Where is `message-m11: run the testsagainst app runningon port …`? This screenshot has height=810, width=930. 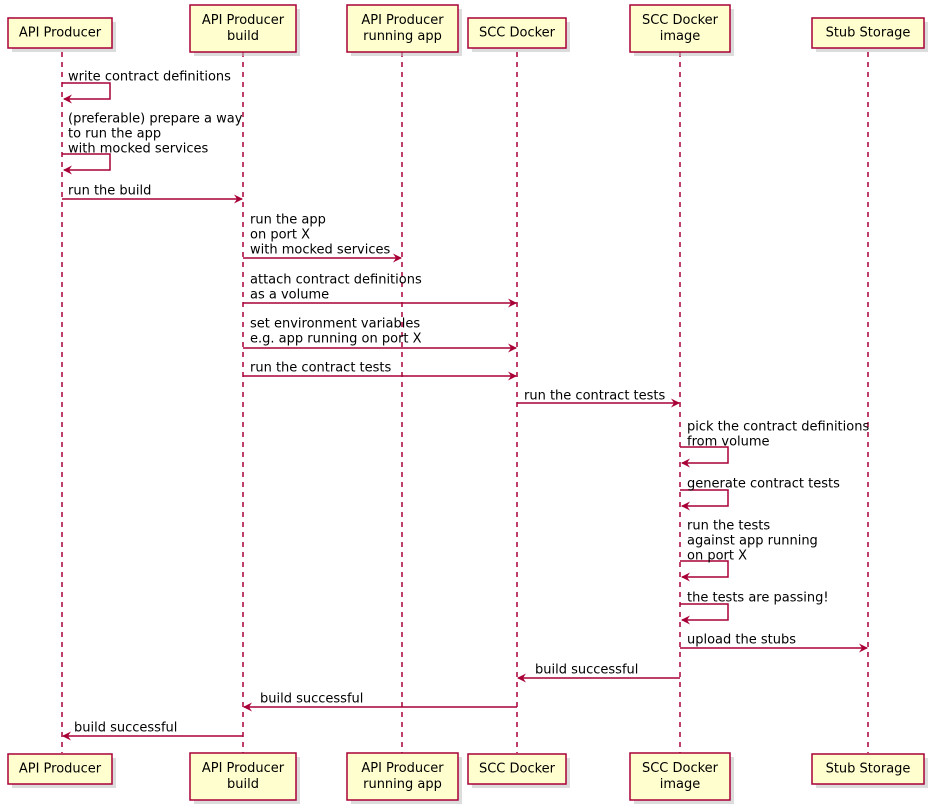
message-m11: run the testsagainst app runningon port … is located at coordinates (749, 550).